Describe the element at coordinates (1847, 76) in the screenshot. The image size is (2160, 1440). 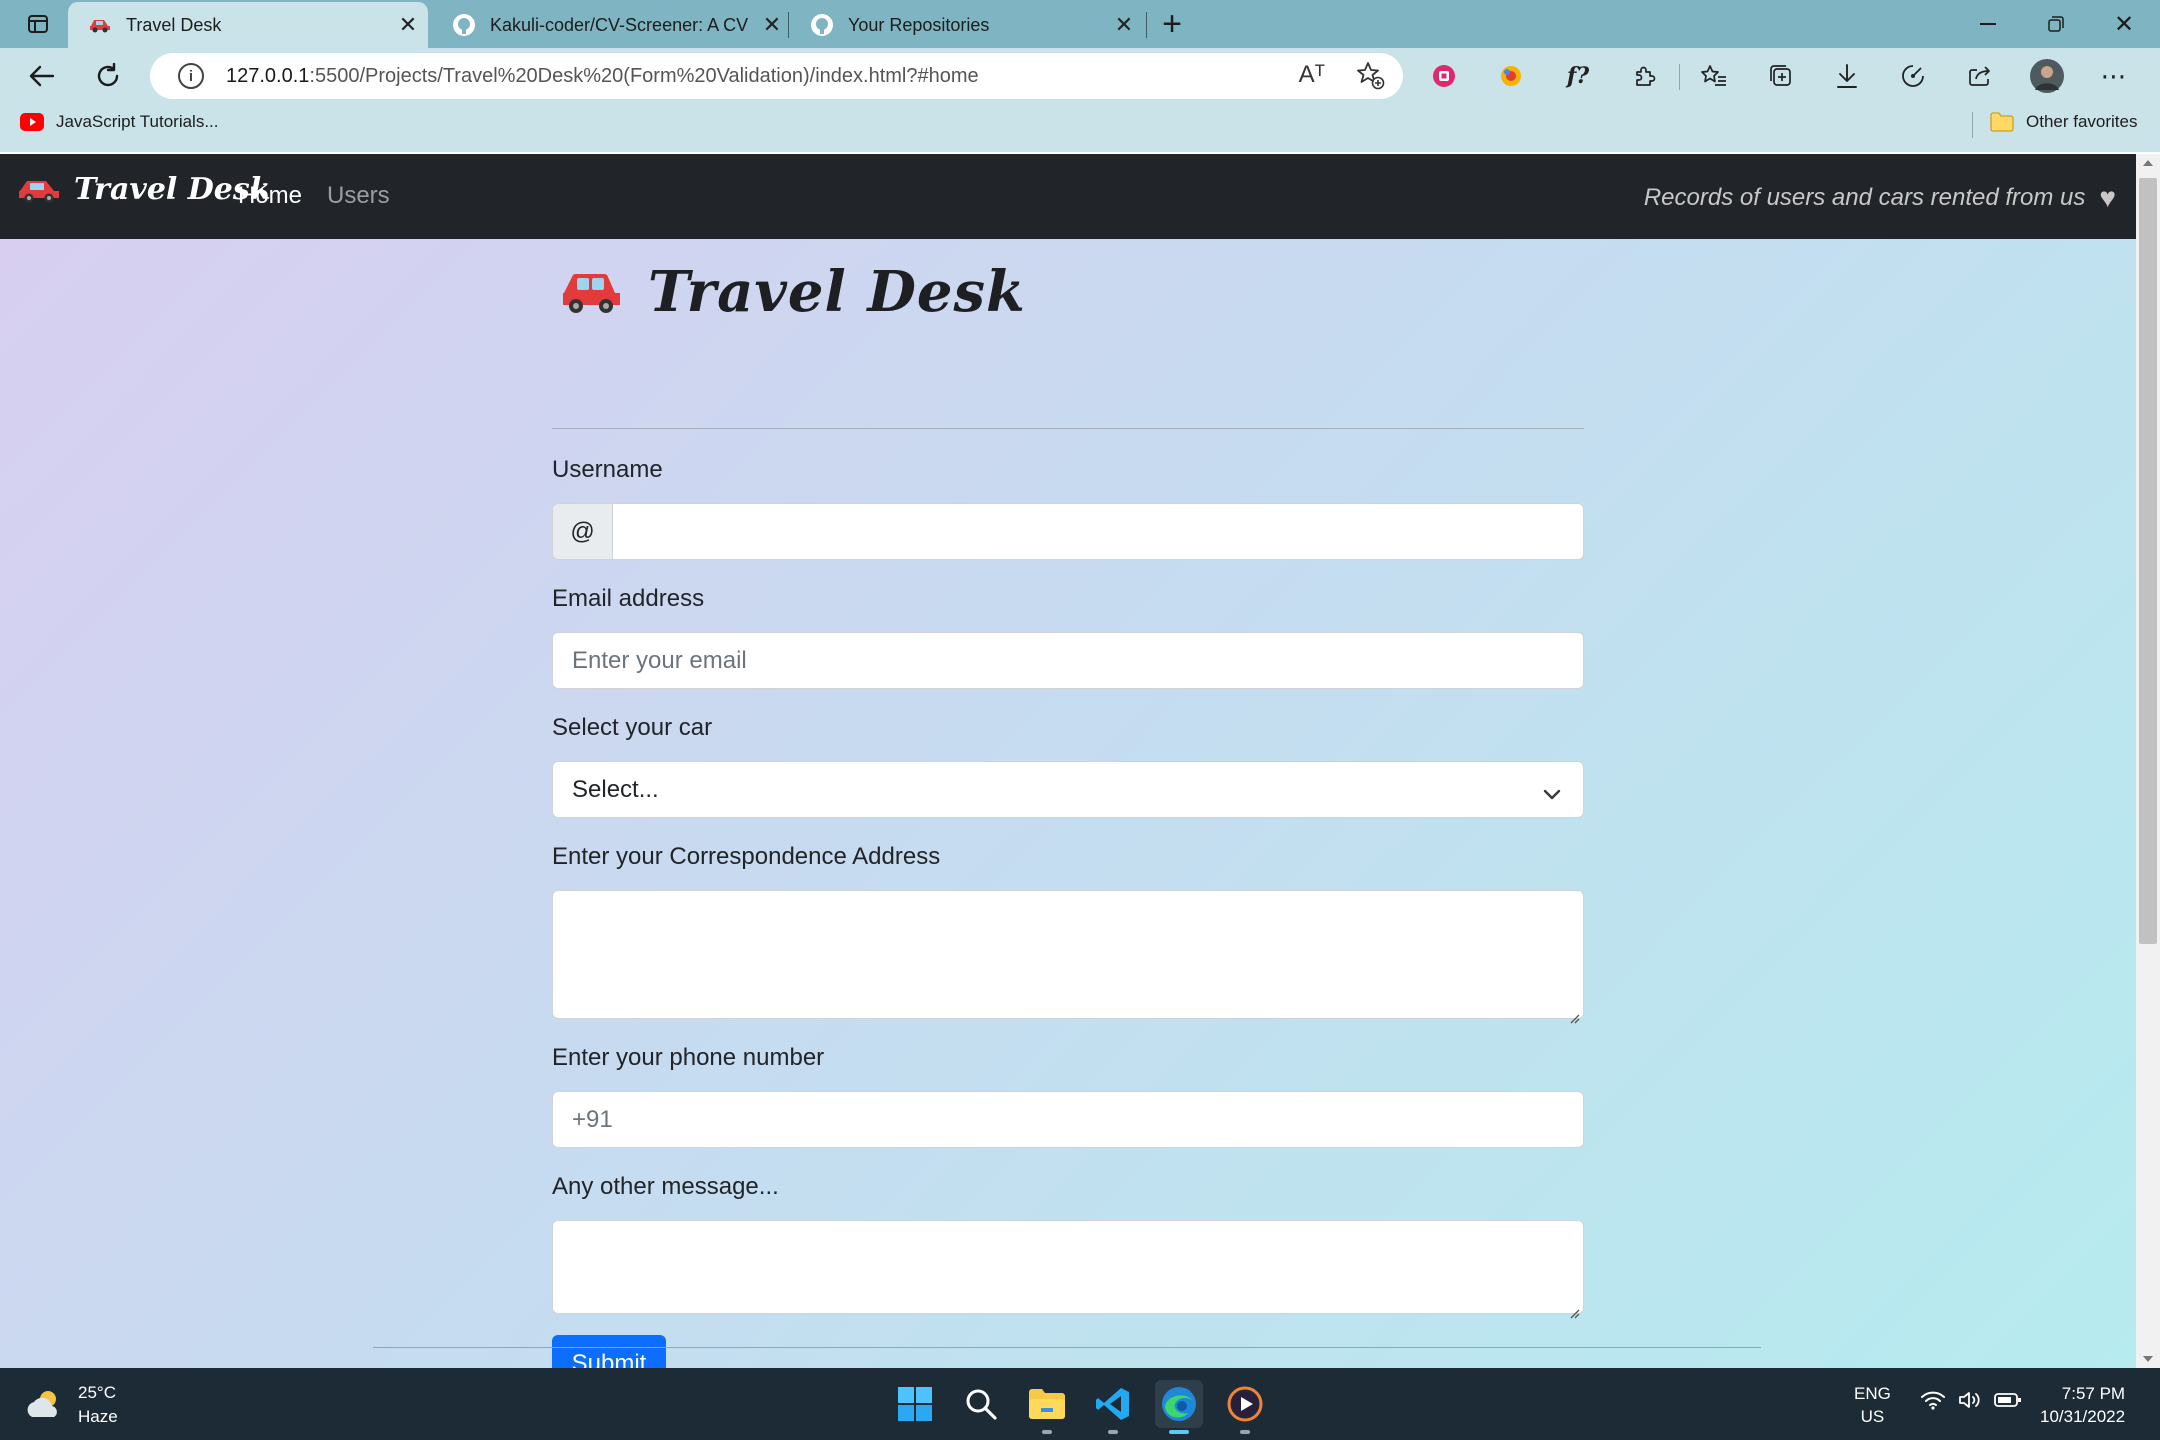
I see `downloads-icon` at that location.